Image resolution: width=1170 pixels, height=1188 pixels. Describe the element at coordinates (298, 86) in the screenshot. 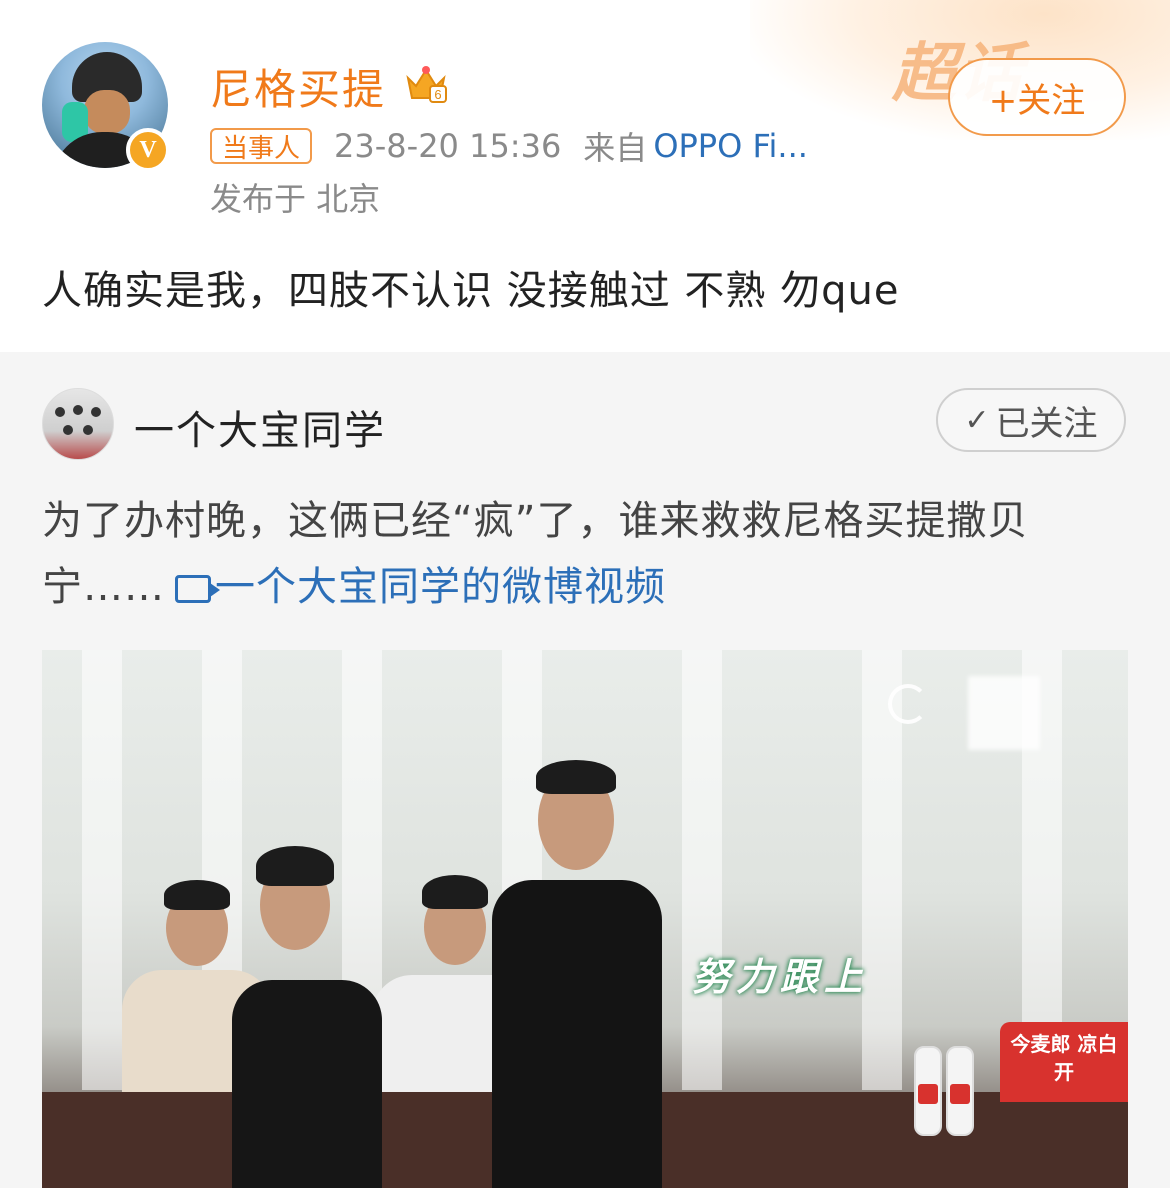

I see `author-name: 尼格买提` at that location.